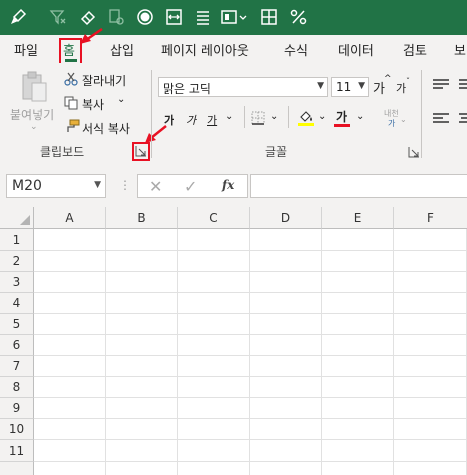  I want to click on fill-color-dropdown-icon: ⌄, so click(322, 116).